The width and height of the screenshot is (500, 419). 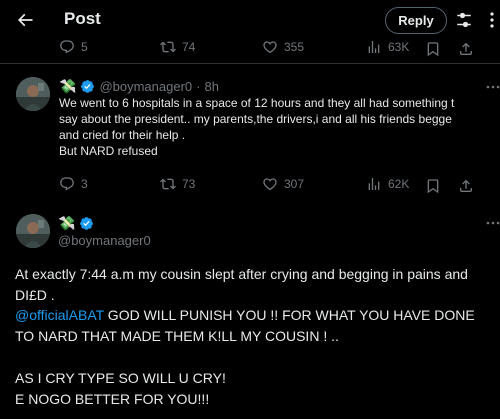 I want to click on repost-action: 74, so click(x=177, y=47).